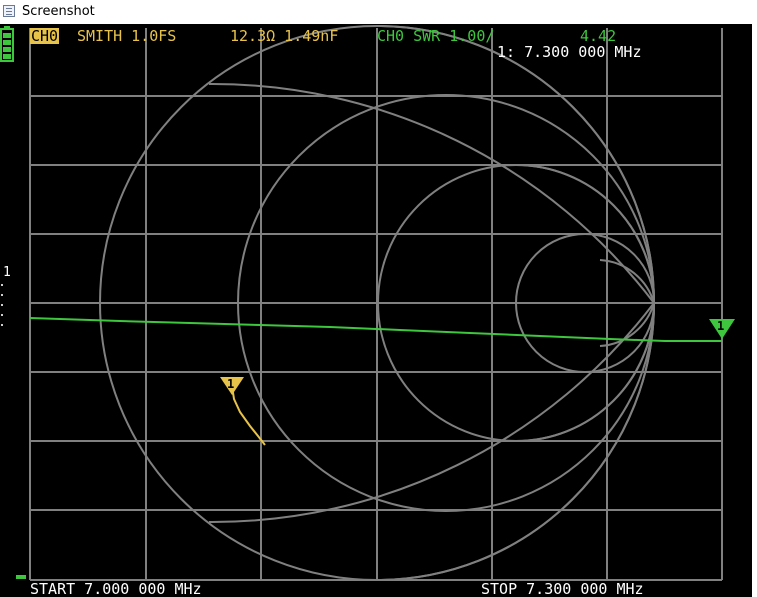  I want to click on ch0-marker-label: 1, so click(231, 384).